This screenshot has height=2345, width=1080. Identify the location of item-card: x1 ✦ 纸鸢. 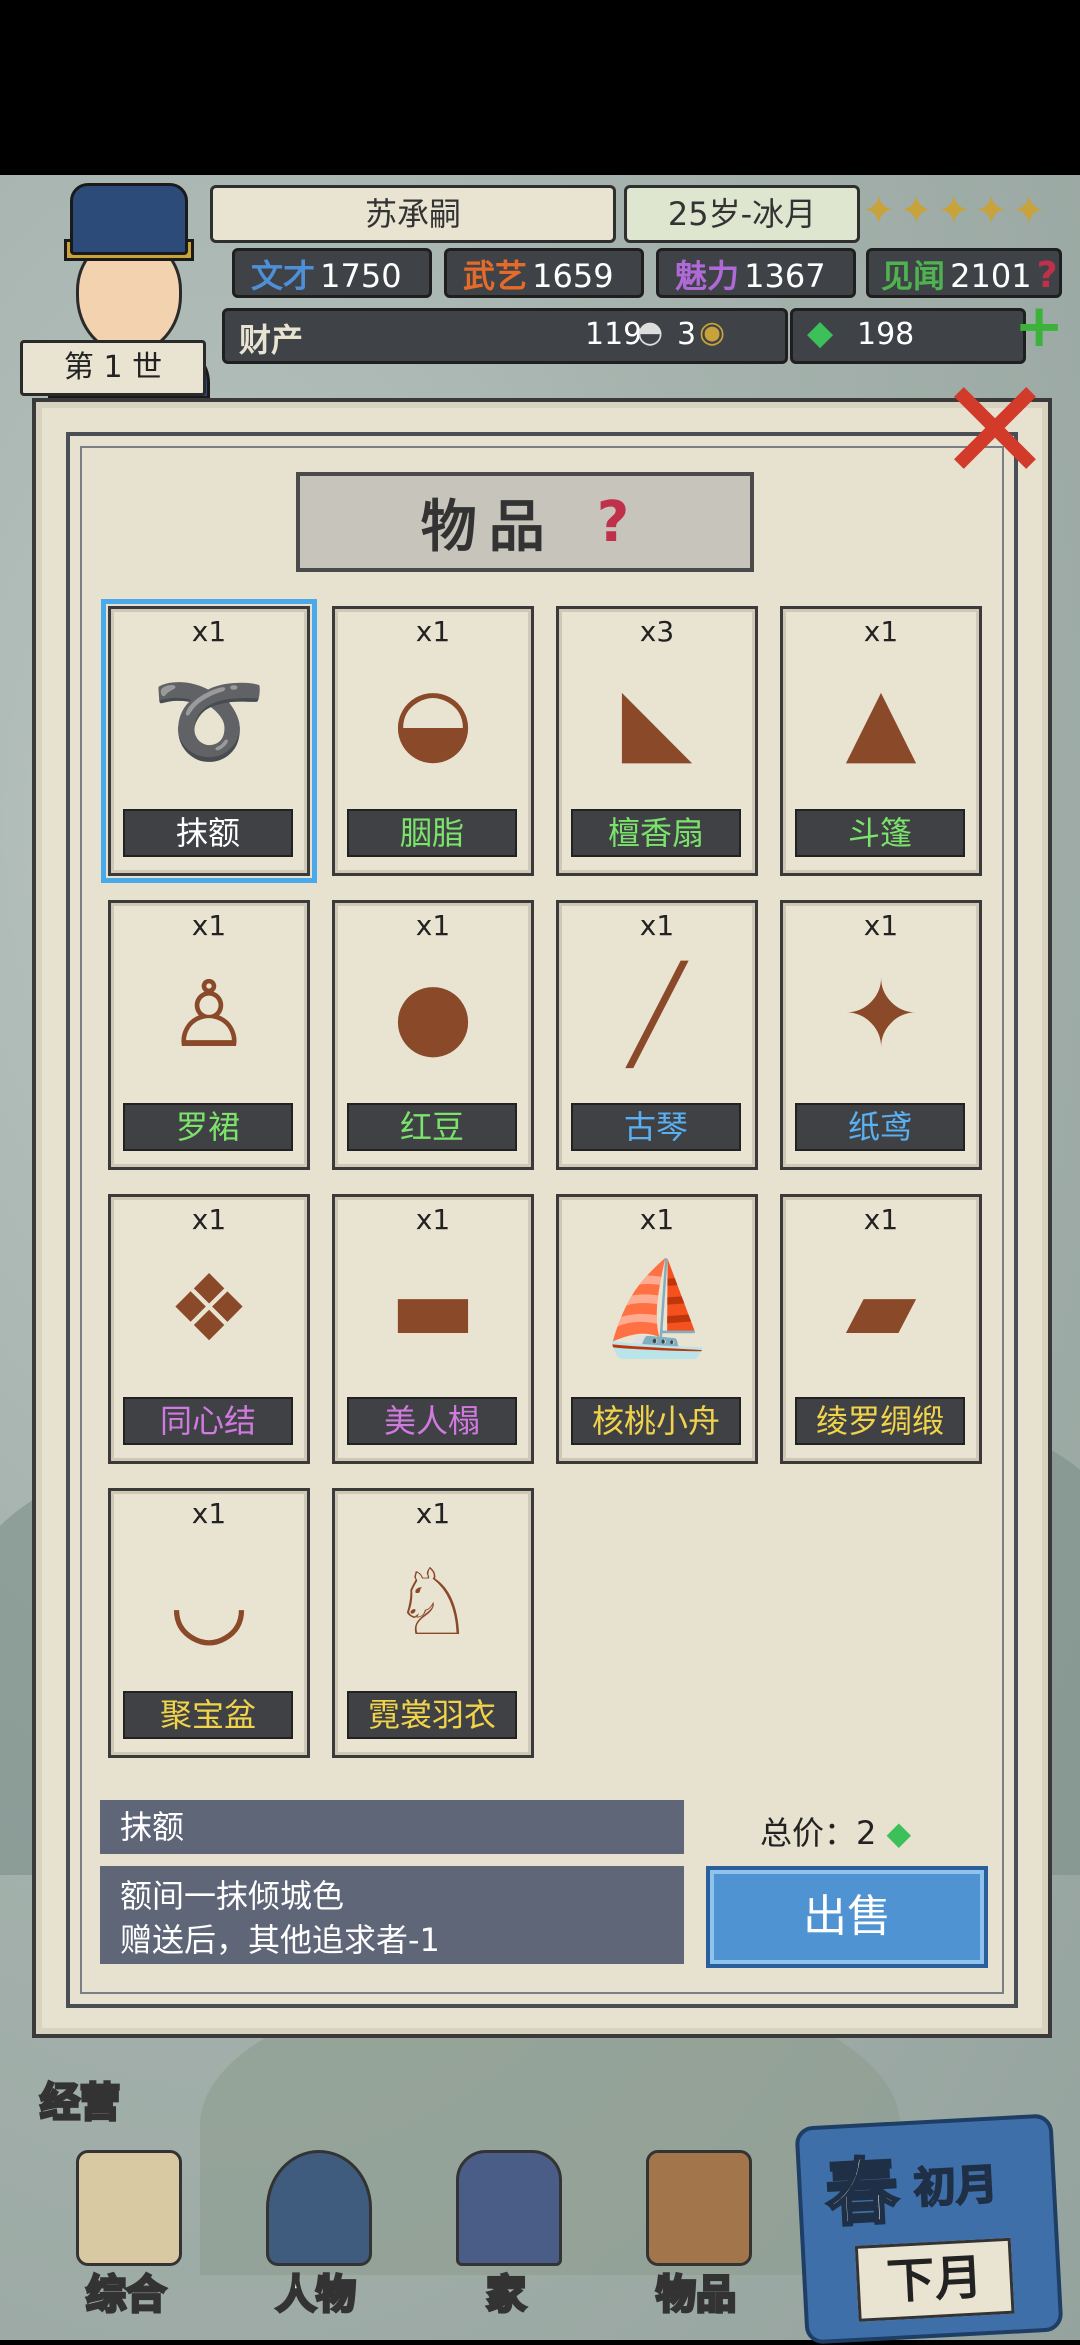
(881, 1035).